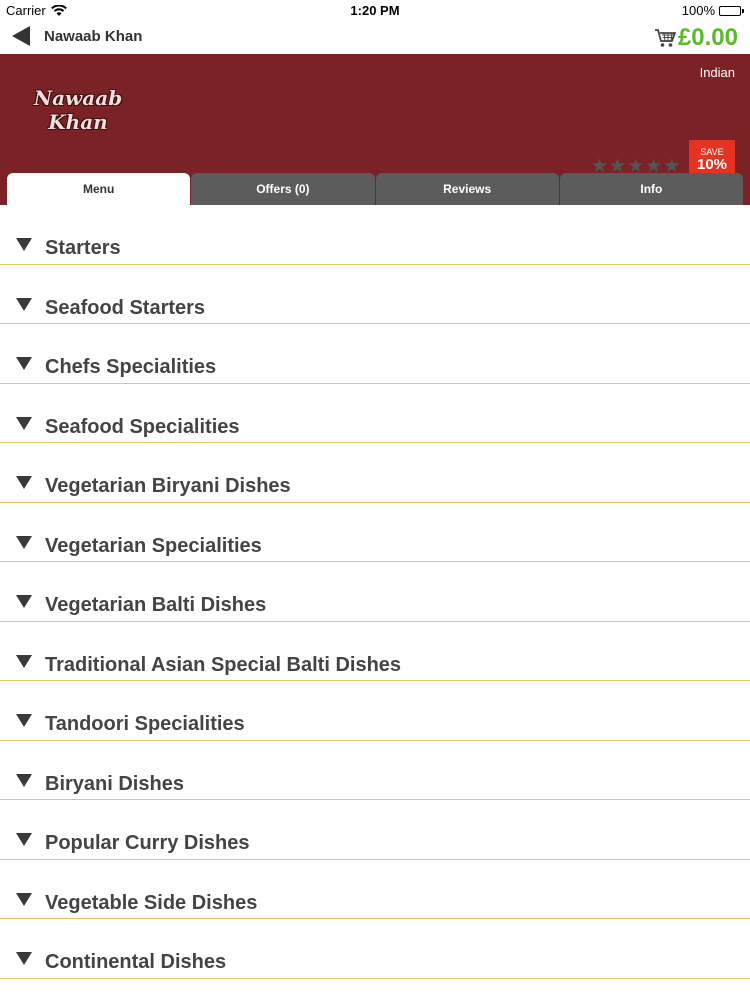 This screenshot has width=750, height=1000. What do you see at coordinates (375, 592) in the screenshot?
I see `category-row: Vegetarian Balti Dishes` at bounding box center [375, 592].